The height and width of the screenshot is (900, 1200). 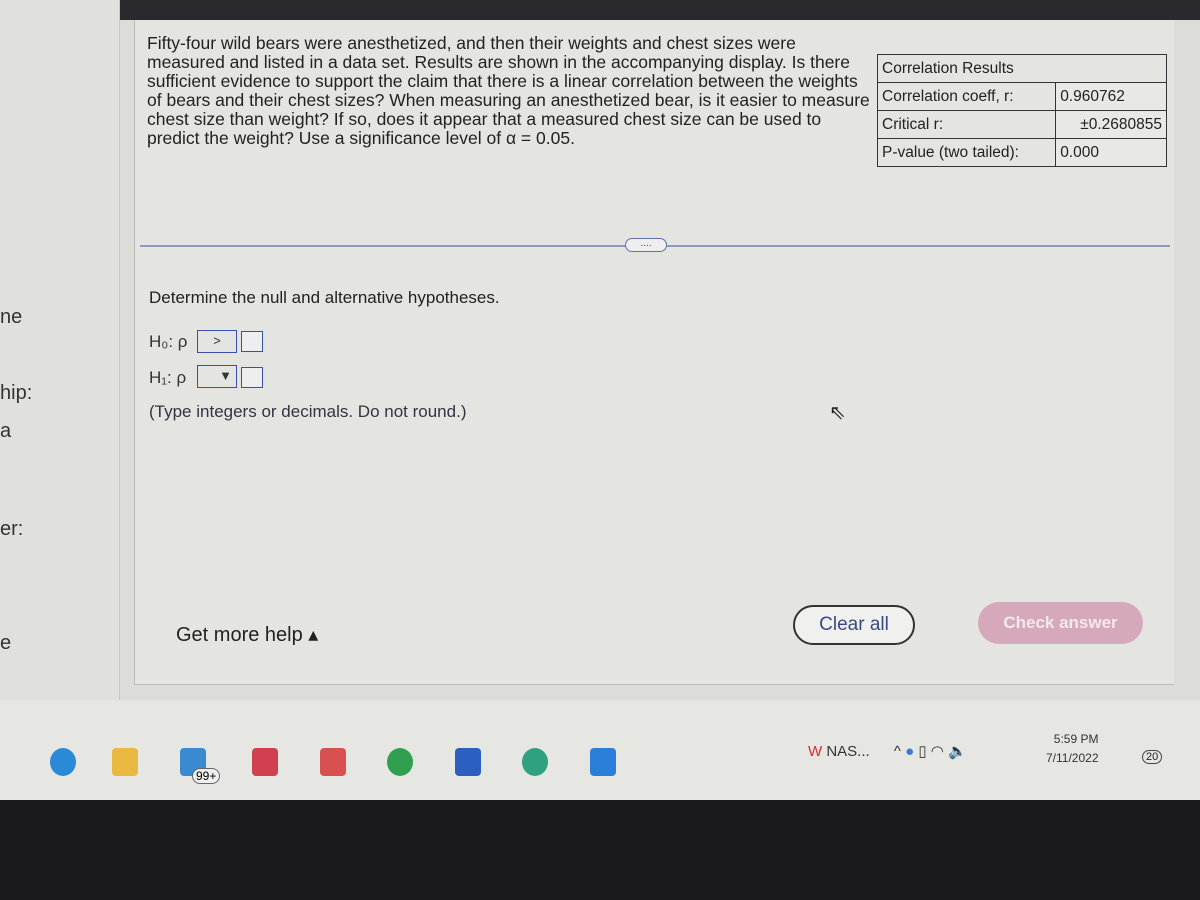 I want to click on h0-relation-dropdown: >, so click(x=217, y=341).